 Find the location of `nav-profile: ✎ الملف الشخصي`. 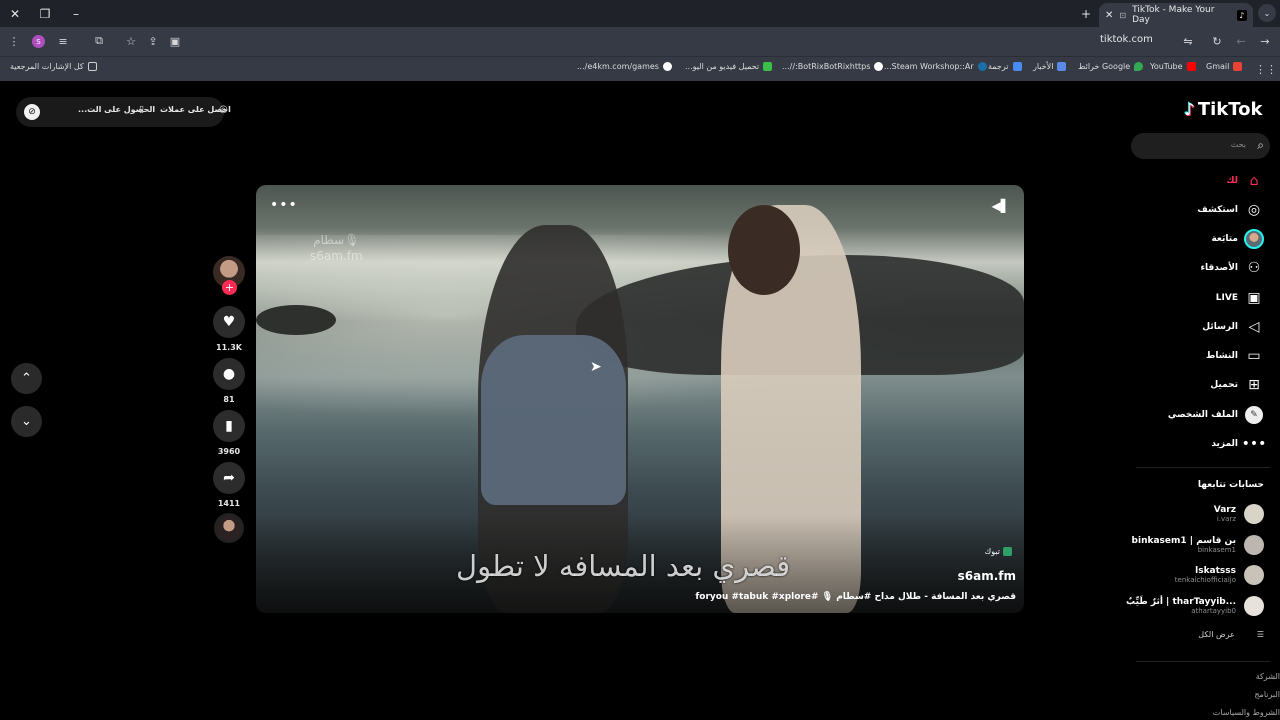

nav-profile: ✎ الملف الشخصي is located at coordinates (1216, 415).